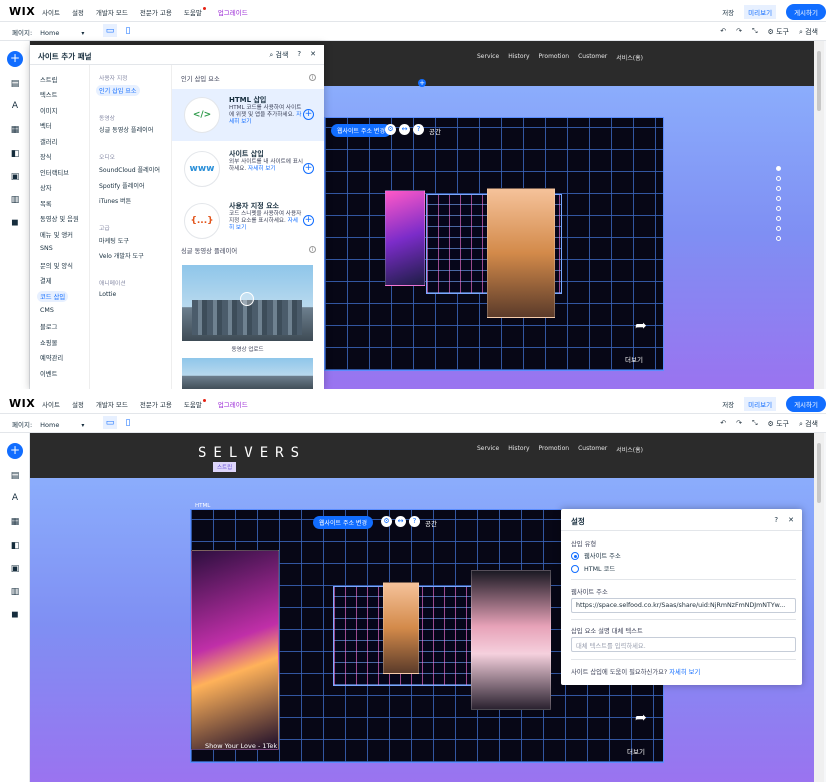 The height and width of the screenshot is (784, 826). What do you see at coordinates (225, 467) in the screenshot?
I see `strip-tag: 스트립` at bounding box center [225, 467].